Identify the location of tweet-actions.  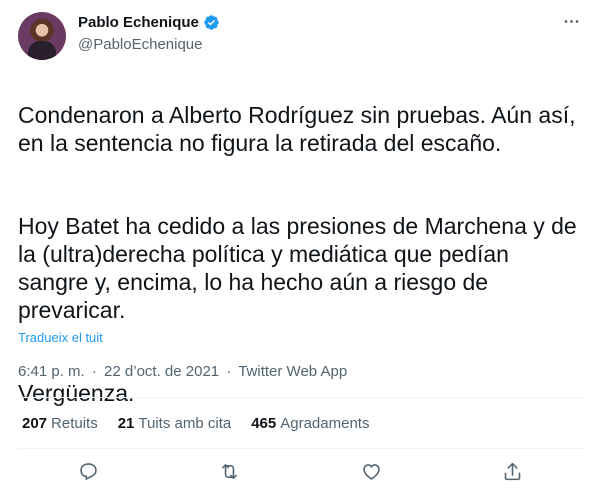
(300, 474).